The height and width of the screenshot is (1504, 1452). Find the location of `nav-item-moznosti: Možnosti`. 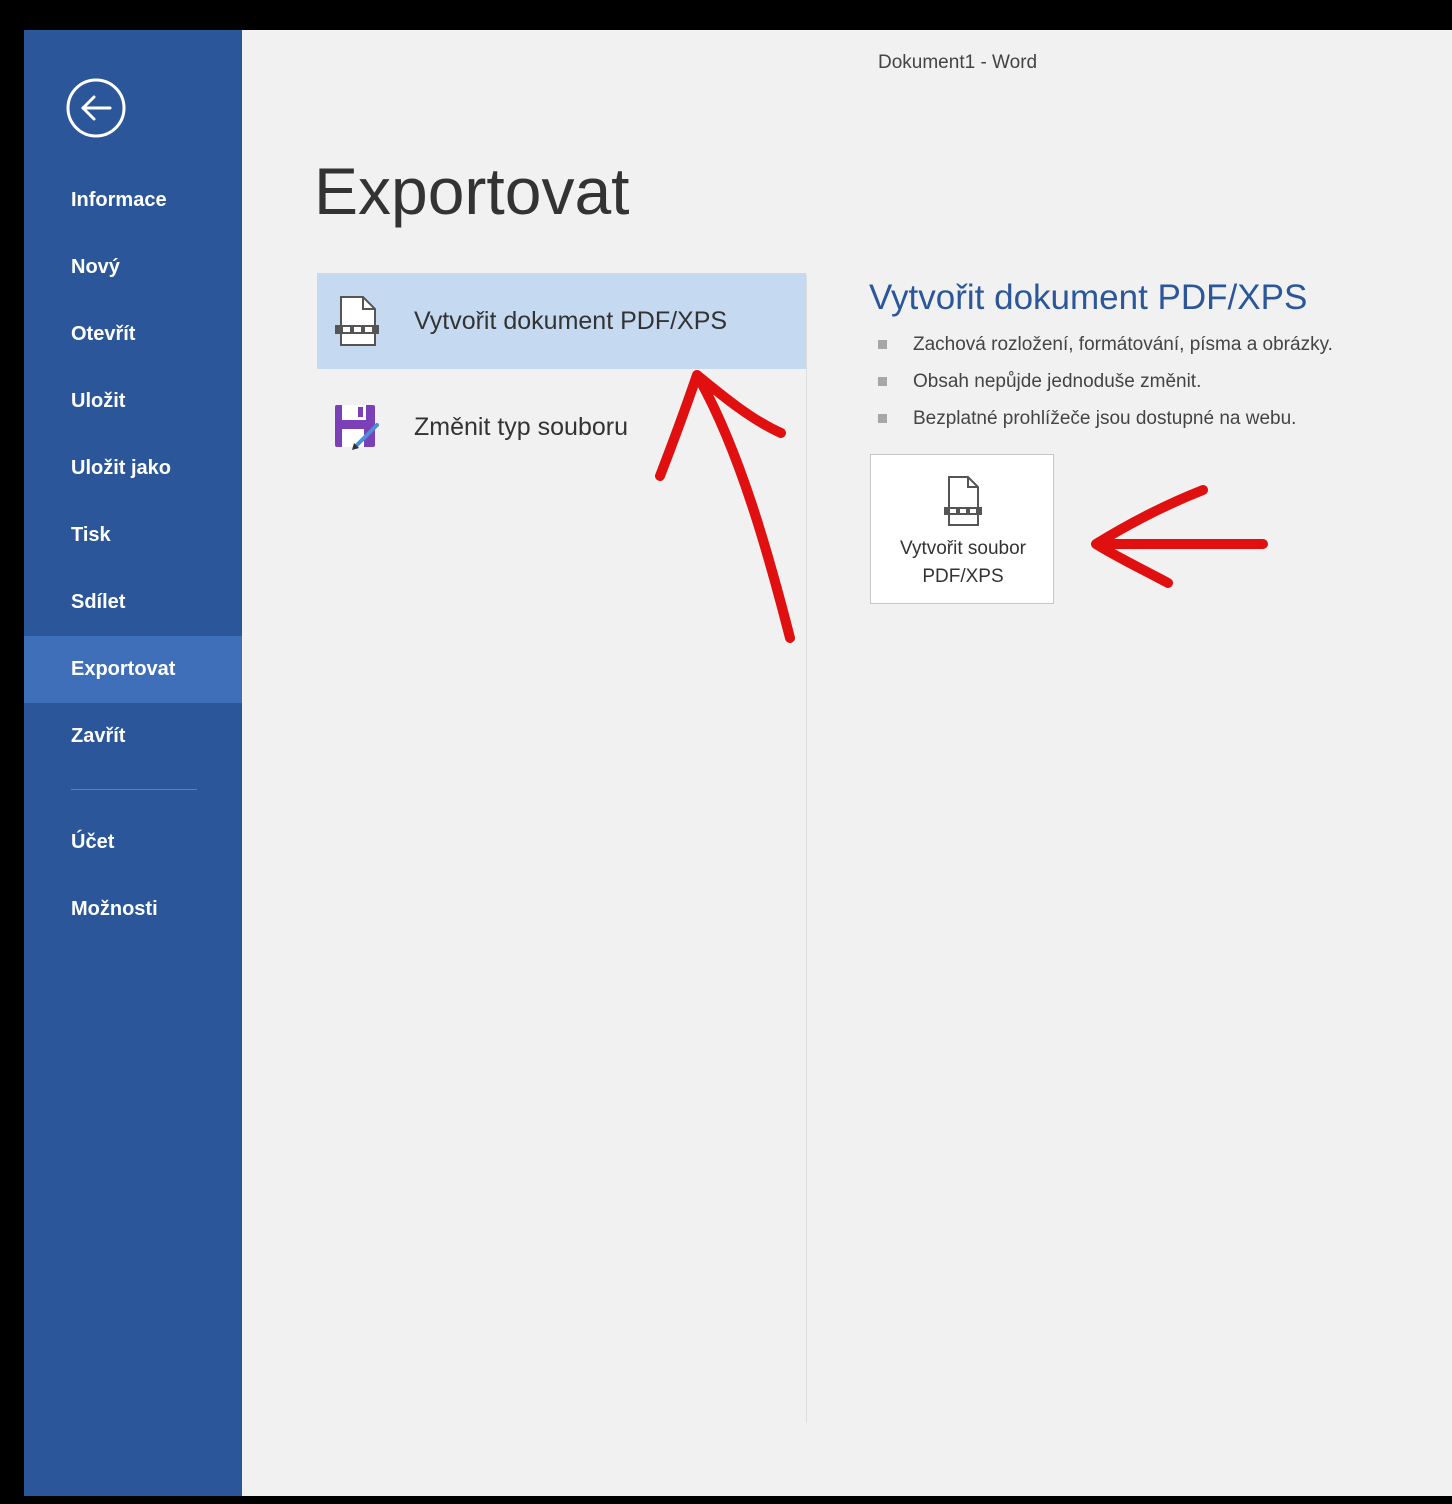

nav-item-moznosti: Možnosti is located at coordinates (133, 909).